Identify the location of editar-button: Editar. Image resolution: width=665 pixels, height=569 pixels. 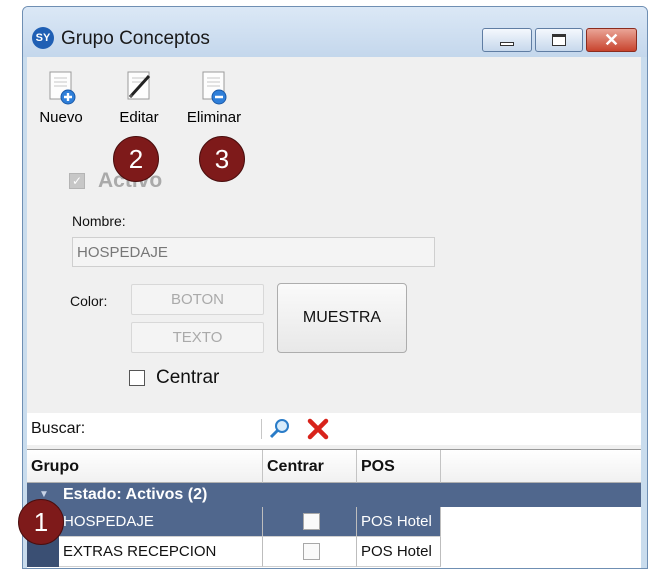
(139, 98).